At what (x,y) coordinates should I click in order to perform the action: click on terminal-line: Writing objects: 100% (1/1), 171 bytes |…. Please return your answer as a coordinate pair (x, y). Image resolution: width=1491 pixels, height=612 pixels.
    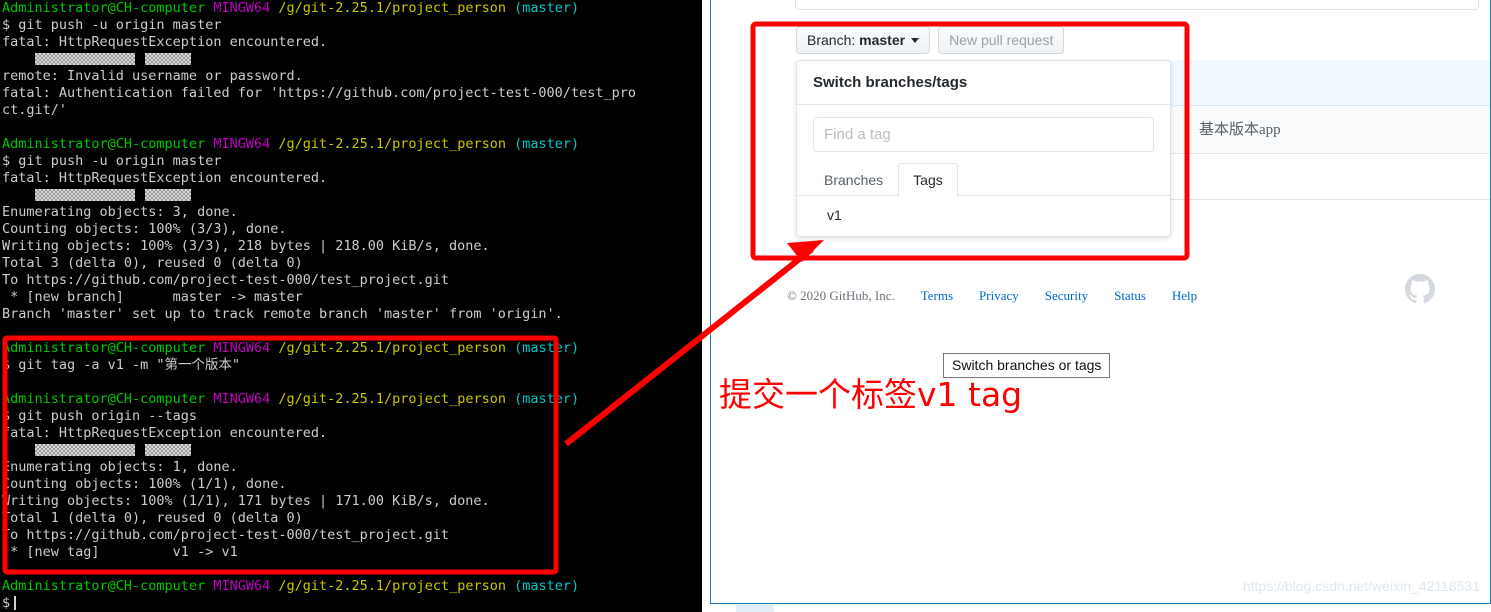
    Looking at the image, I should click on (246, 501).